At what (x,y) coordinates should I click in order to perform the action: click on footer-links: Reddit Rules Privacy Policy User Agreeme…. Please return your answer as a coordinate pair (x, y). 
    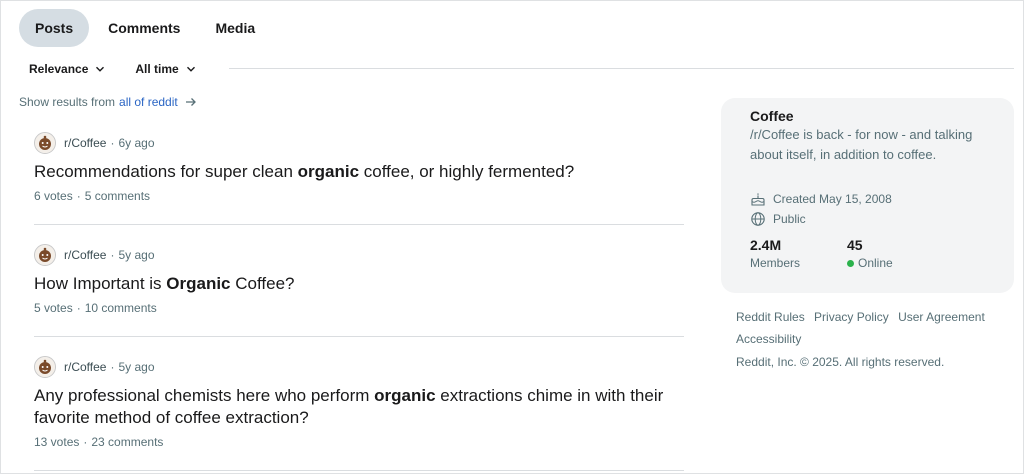
    Looking at the image, I should click on (871, 328).